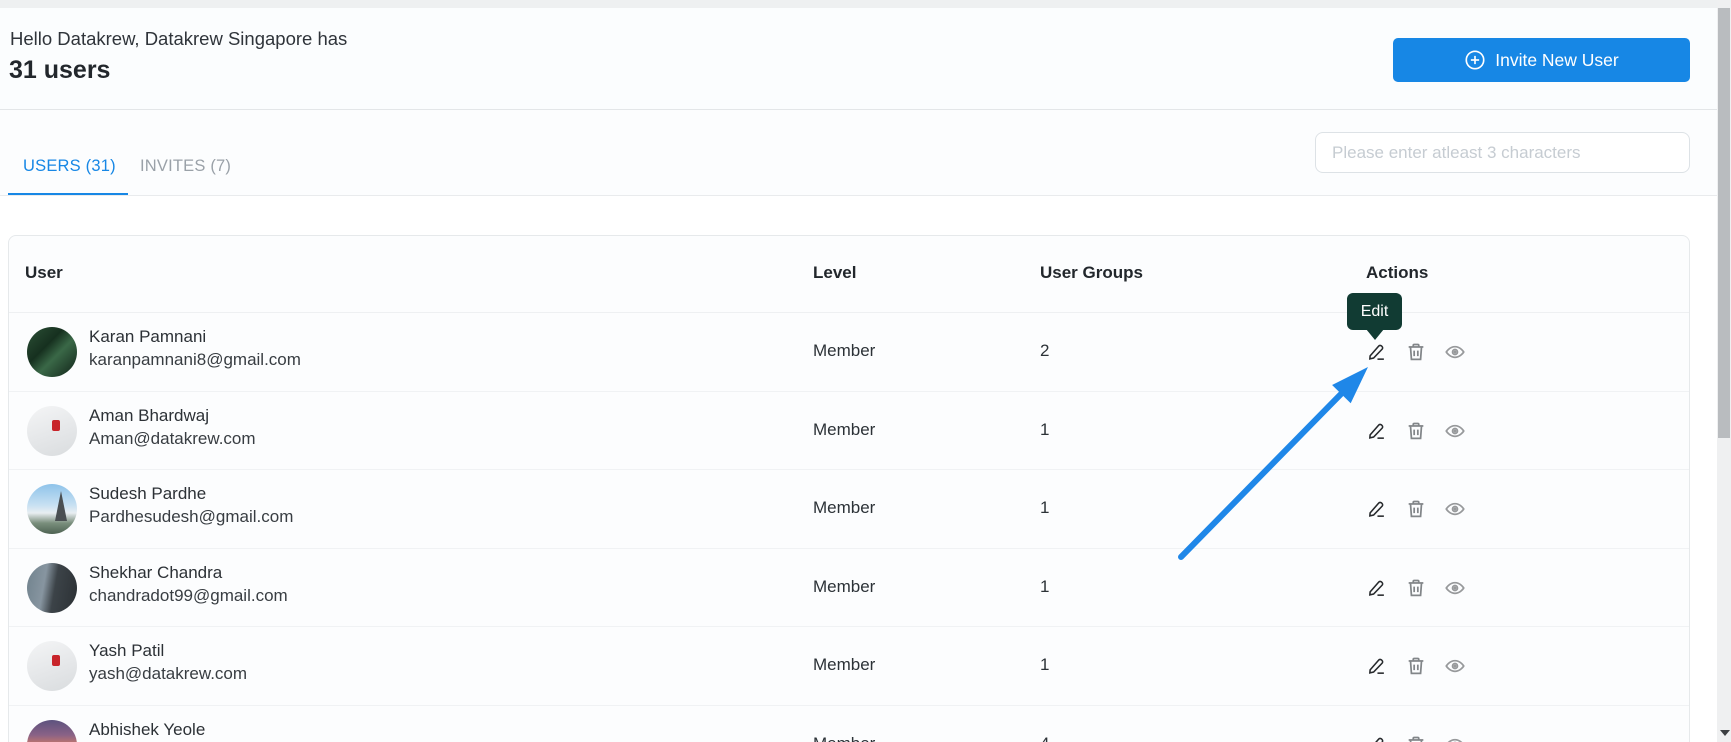  What do you see at coordinates (195, 359) in the screenshot?
I see `user-email: karanpamnani8@gmail.com` at bounding box center [195, 359].